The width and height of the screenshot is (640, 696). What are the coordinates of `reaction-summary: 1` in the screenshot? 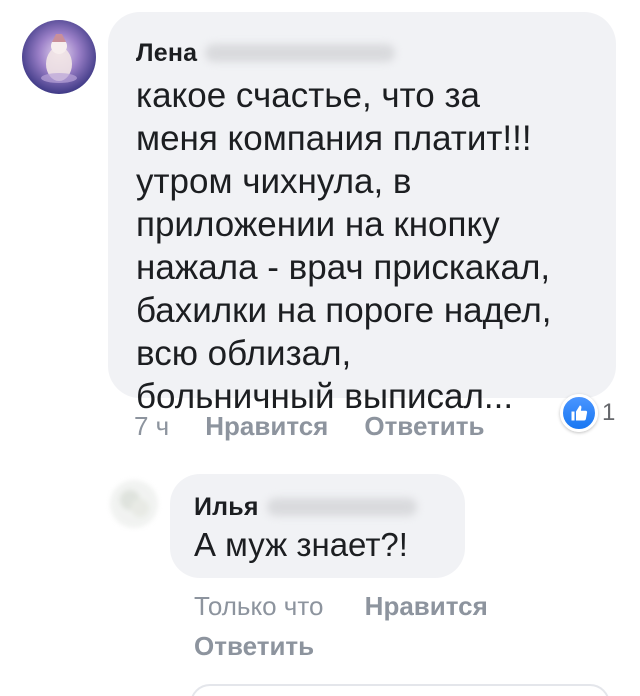 It's located at (587, 413).